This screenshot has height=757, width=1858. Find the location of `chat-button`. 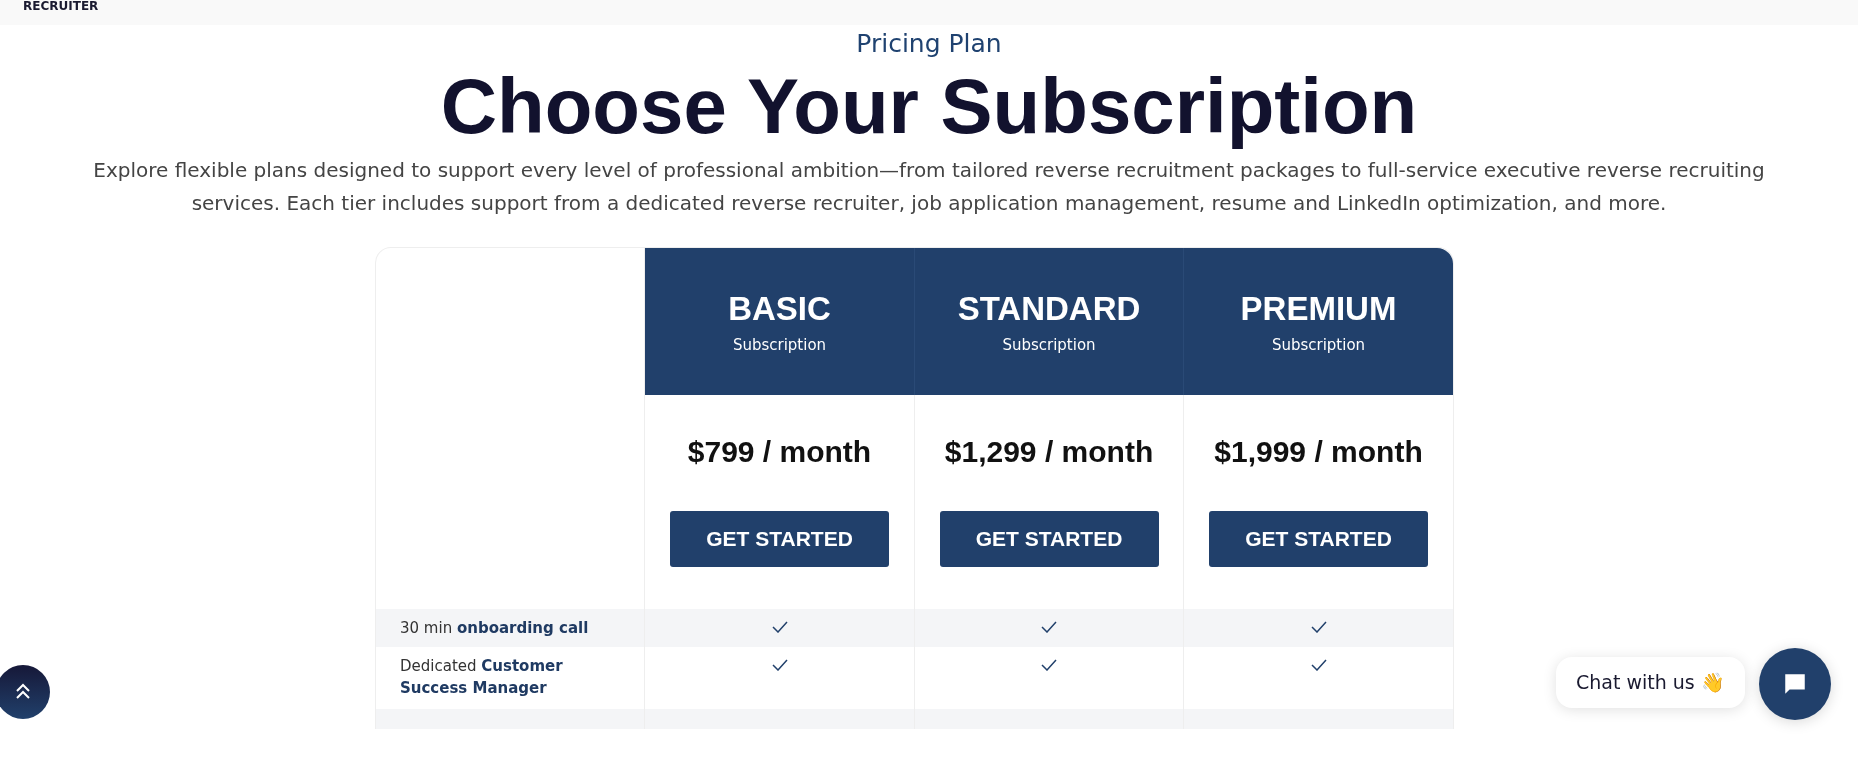

chat-button is located at coordinates (1795, 684).